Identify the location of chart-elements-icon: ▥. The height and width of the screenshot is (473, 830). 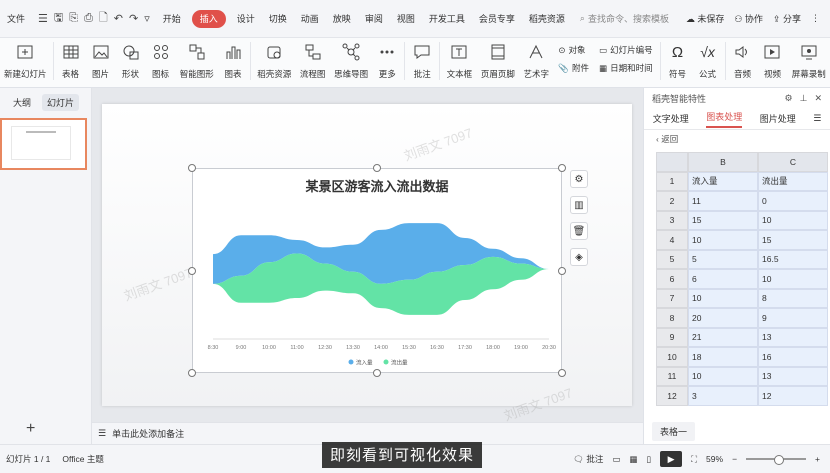
(579, 205).